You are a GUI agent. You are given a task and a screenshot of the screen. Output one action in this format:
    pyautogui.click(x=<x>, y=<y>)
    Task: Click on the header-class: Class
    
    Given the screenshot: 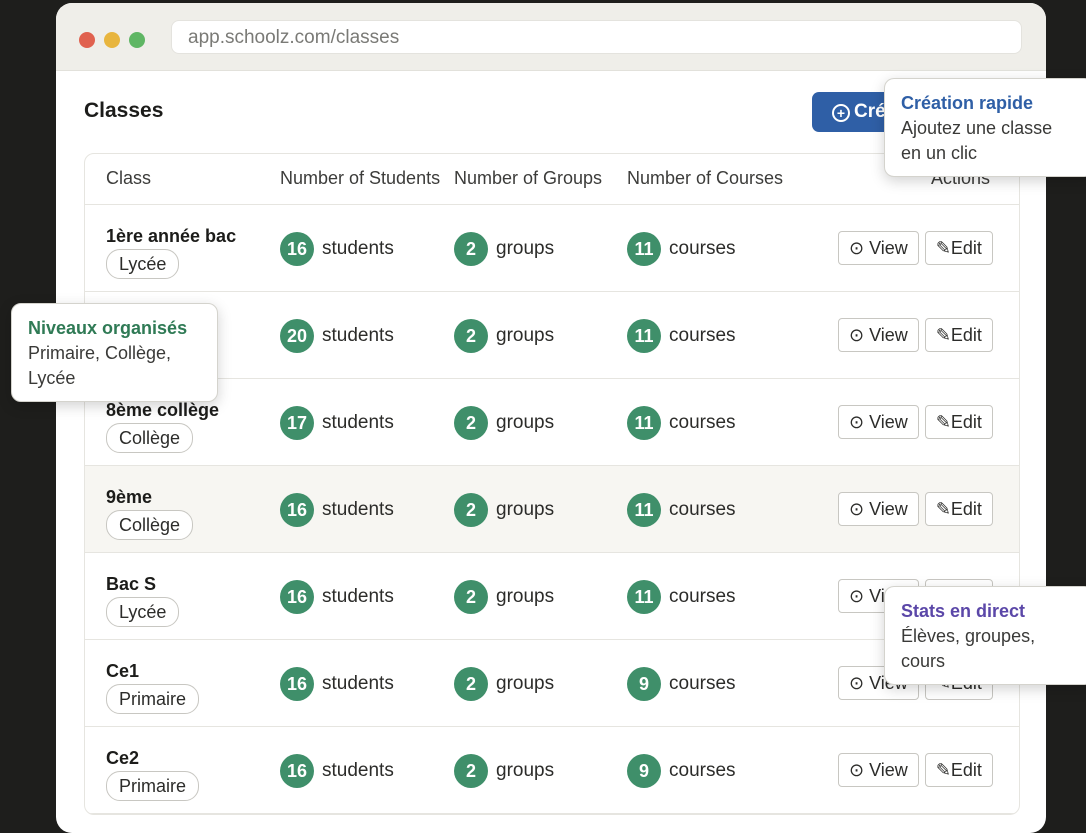 What is the action you would take?
    pyautogui.click(x=129, y=178)
    